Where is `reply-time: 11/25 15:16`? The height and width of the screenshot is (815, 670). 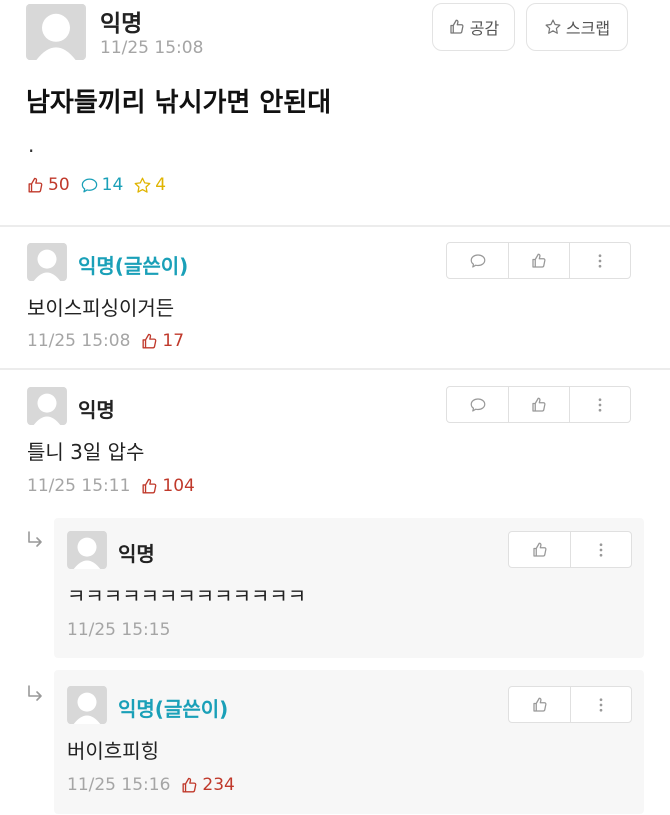
reply-time: 11/25 15:16 is located at coordinates (119, 785).